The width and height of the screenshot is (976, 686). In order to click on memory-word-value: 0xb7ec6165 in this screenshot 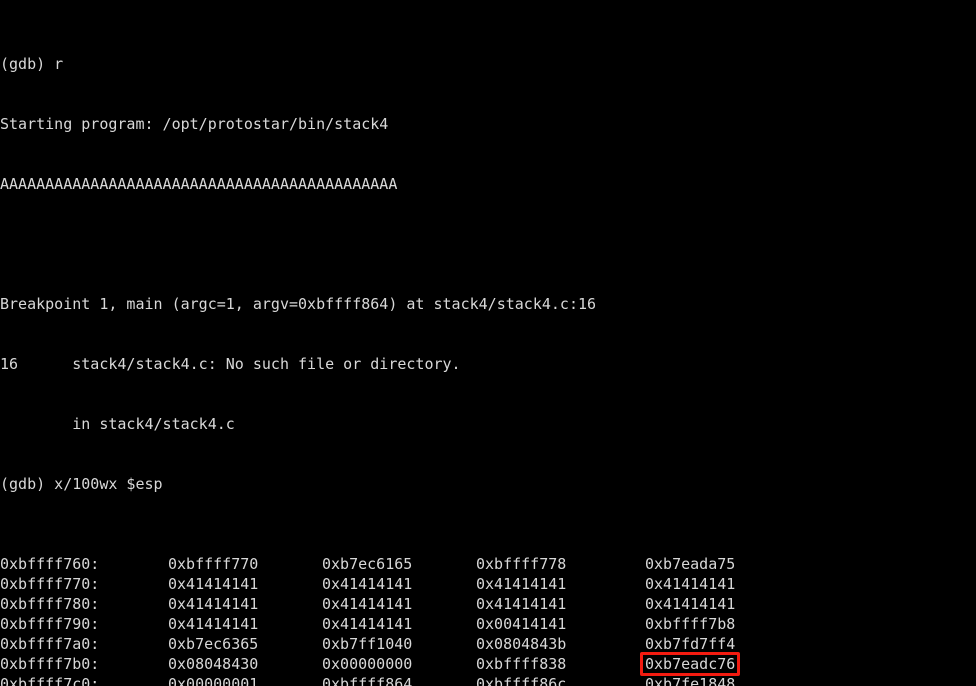, I will do `click(367, 564)`.